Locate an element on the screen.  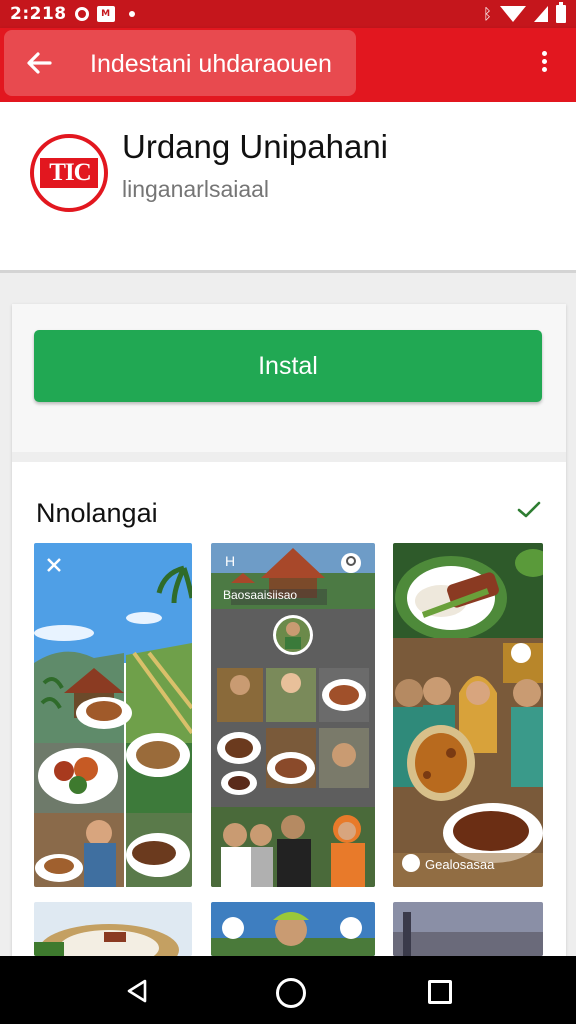
notification-dot-icon is located at coordinates (131, 14).